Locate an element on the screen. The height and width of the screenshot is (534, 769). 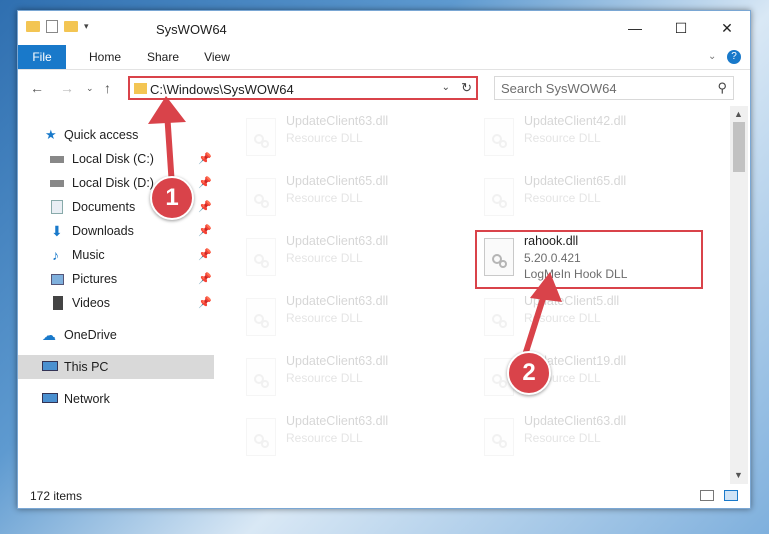
large-icons-view-icon is located at coordinates (731, 495).